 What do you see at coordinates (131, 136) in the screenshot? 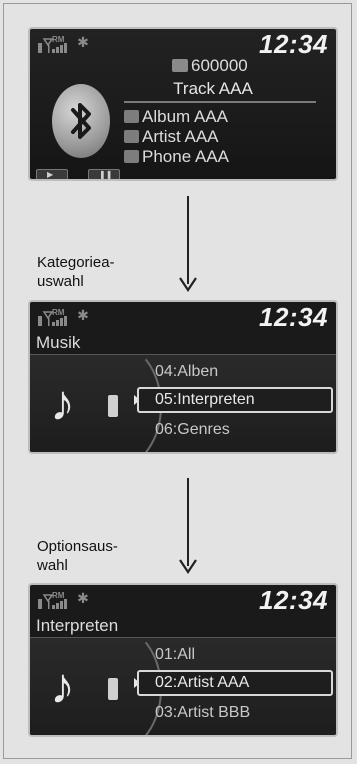
I see `artist-icon` at bounding box center [131, 136].